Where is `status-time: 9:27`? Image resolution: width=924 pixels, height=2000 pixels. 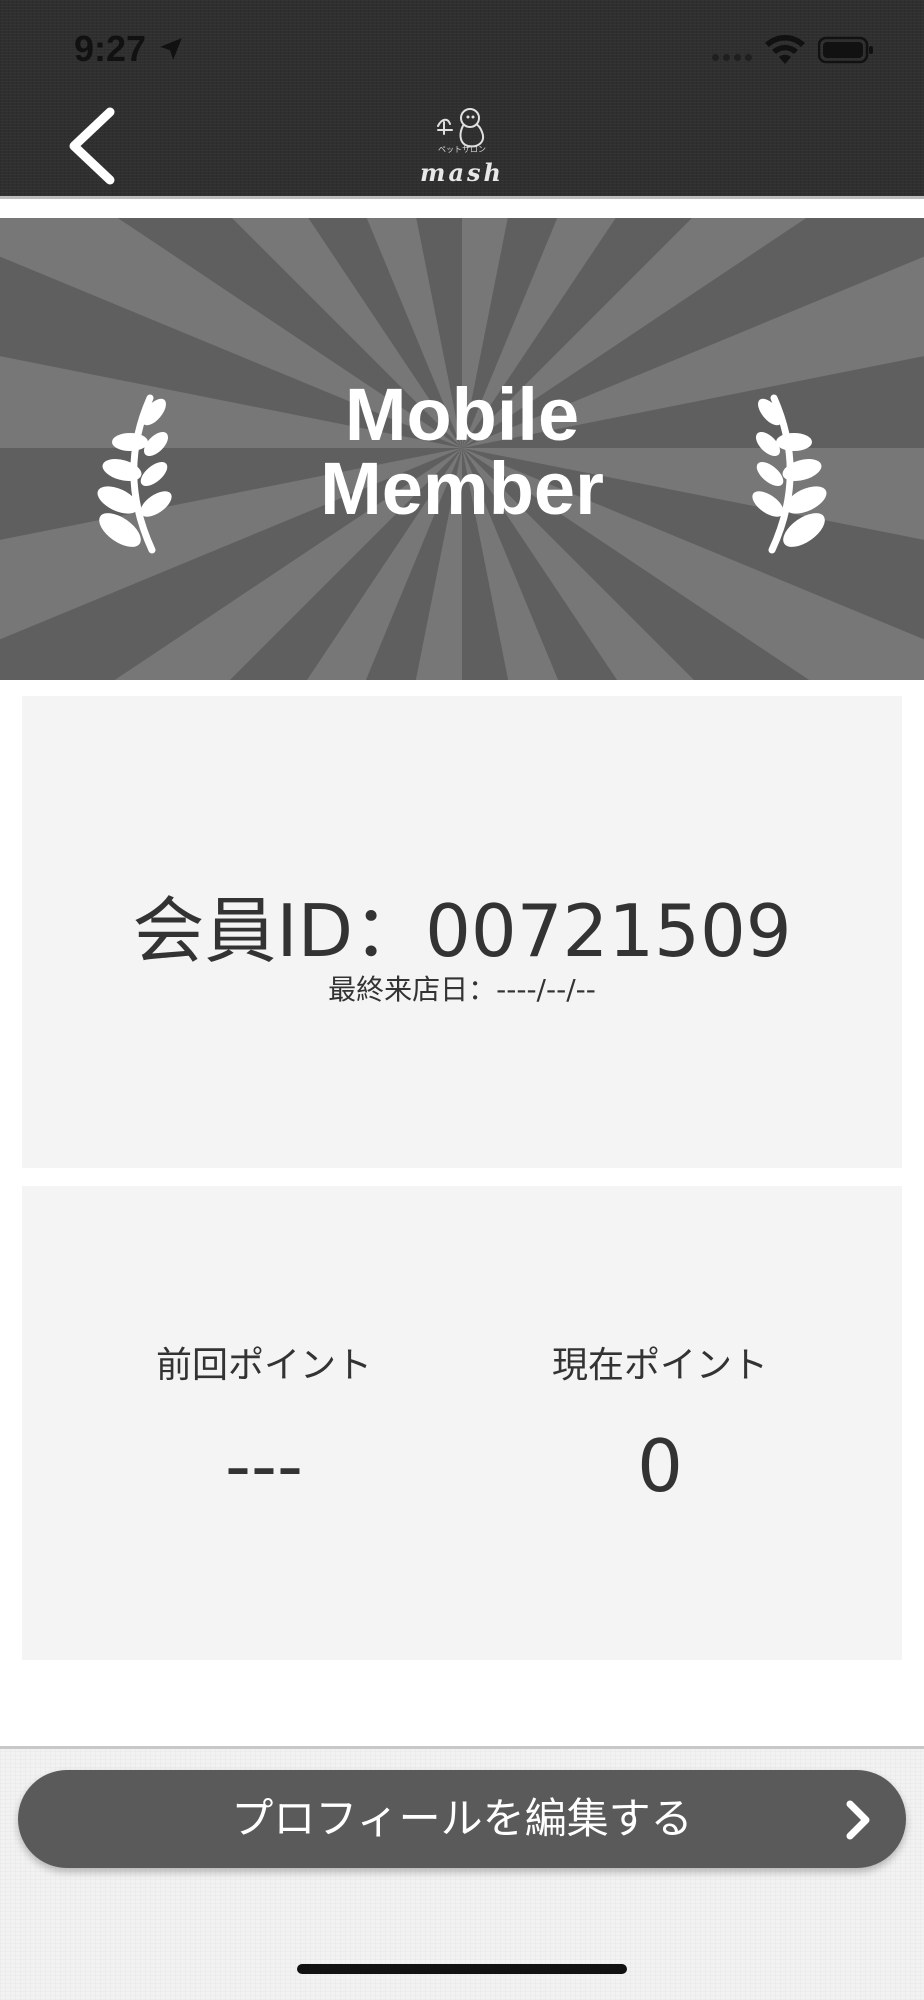 status-time: 9:27 is located at coordinates (110, 48).